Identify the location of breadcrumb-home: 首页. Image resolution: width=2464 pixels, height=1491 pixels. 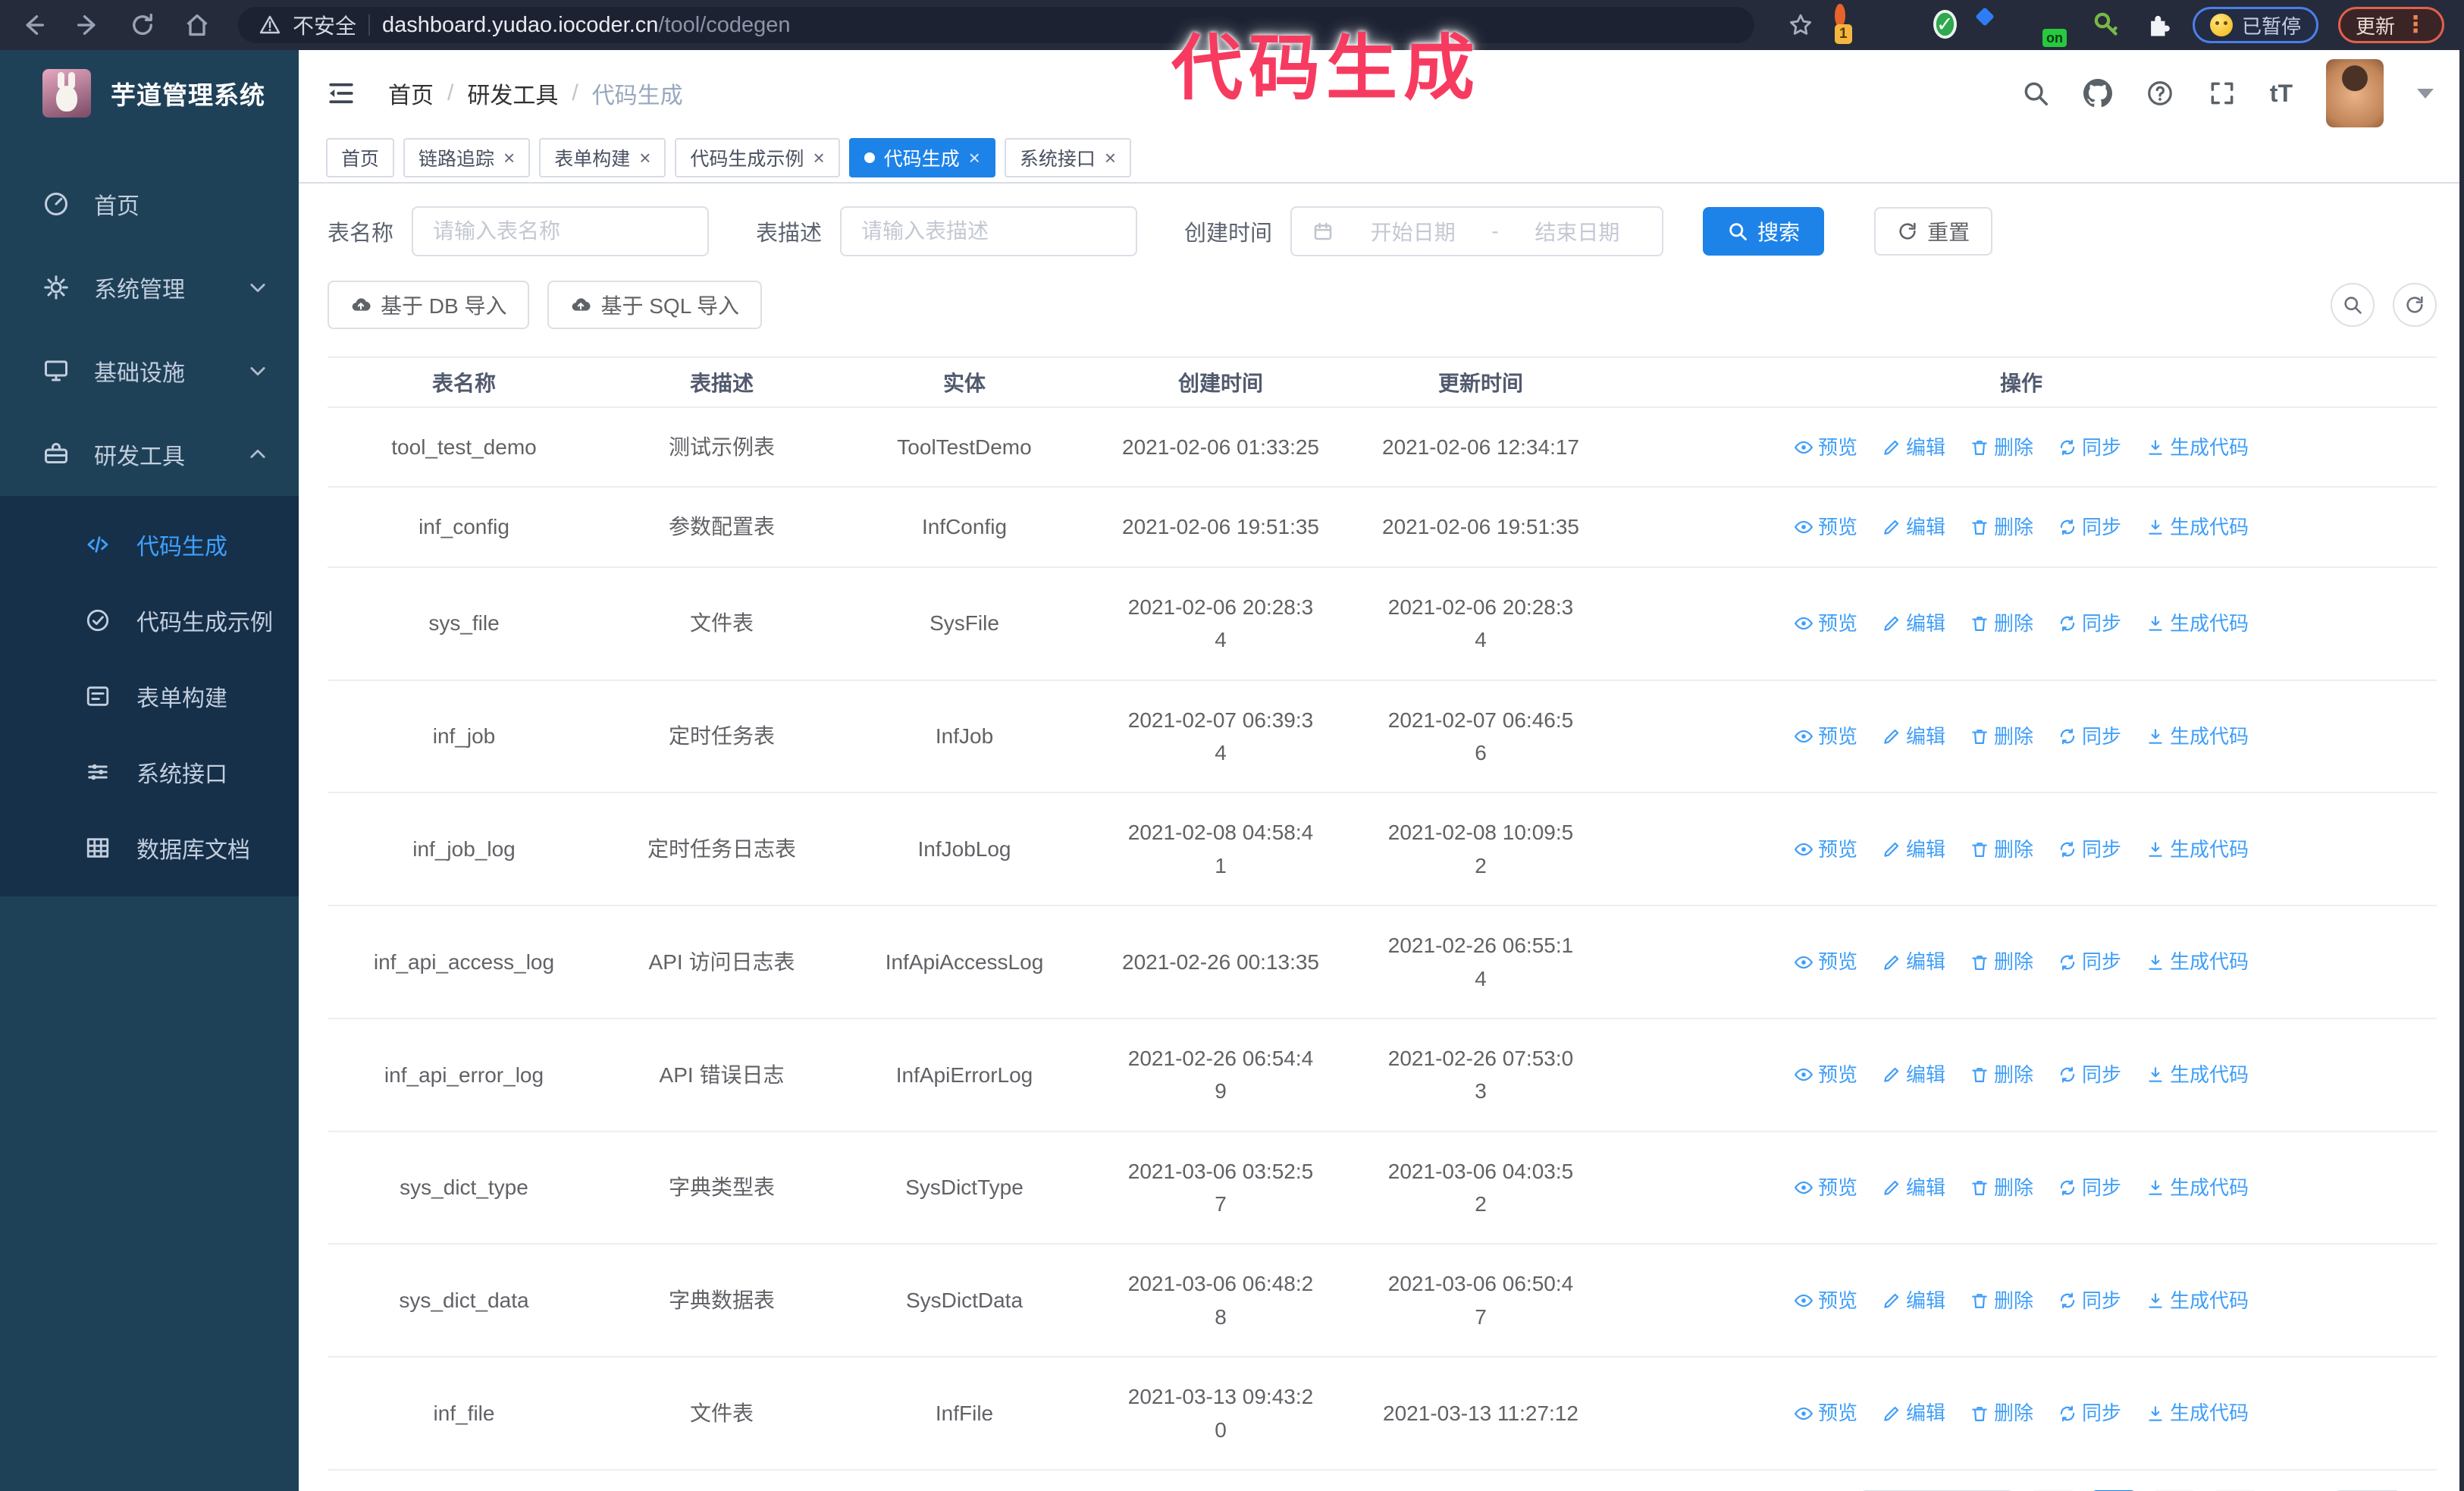
(411, 93).